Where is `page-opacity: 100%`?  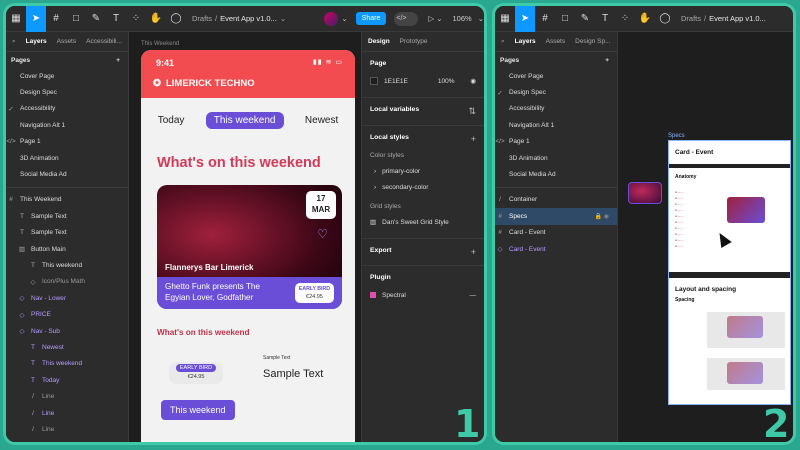 page-opacity: 100% is located at coordinates (446, 81).